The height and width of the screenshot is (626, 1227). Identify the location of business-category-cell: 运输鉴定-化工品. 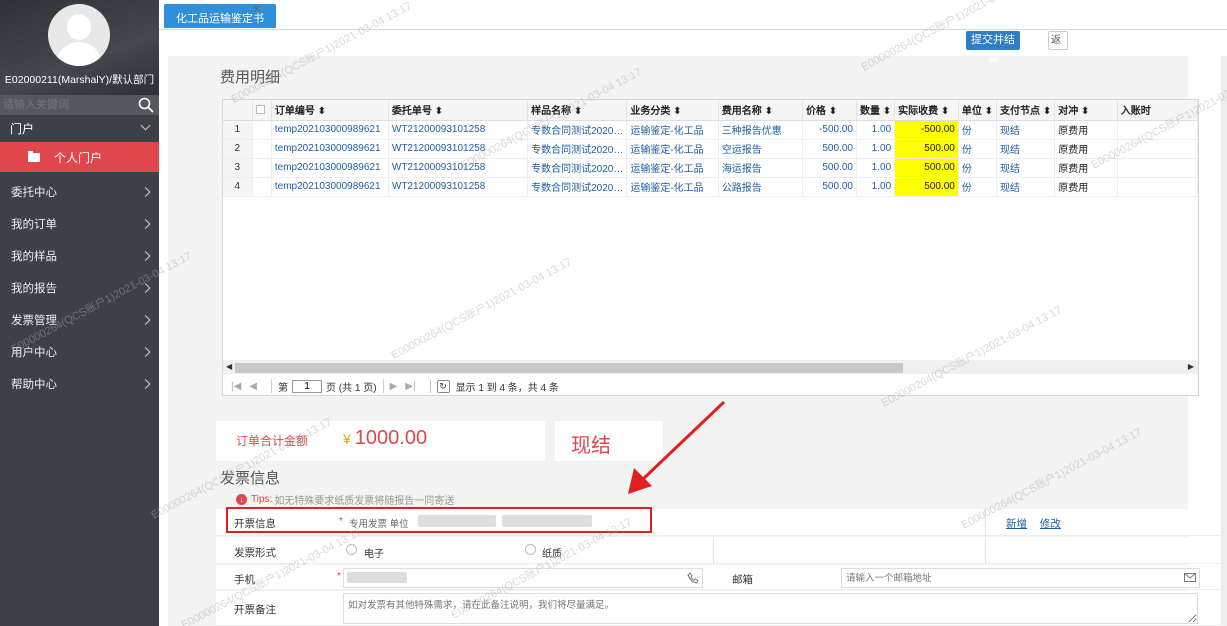
(672, 187).